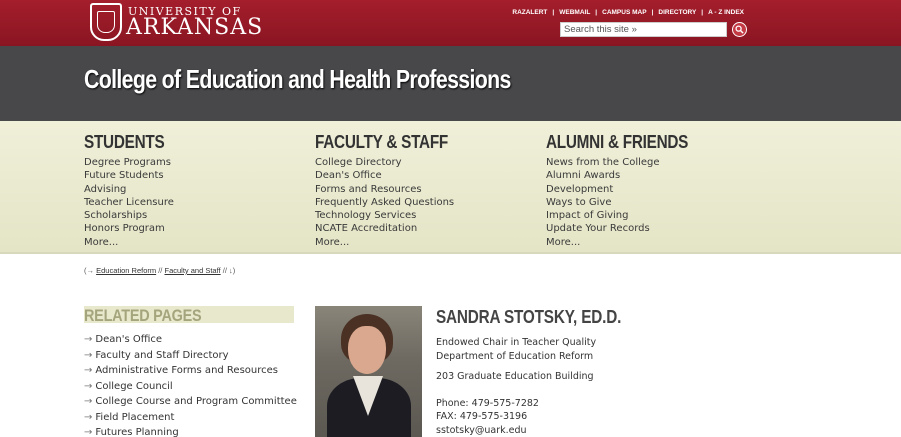 This screenshot has width=901, height=437. Describe the element at coordinates (189, 356) in the screenshot. I see `related-link: → Faculty and Staff Directory` at that location.